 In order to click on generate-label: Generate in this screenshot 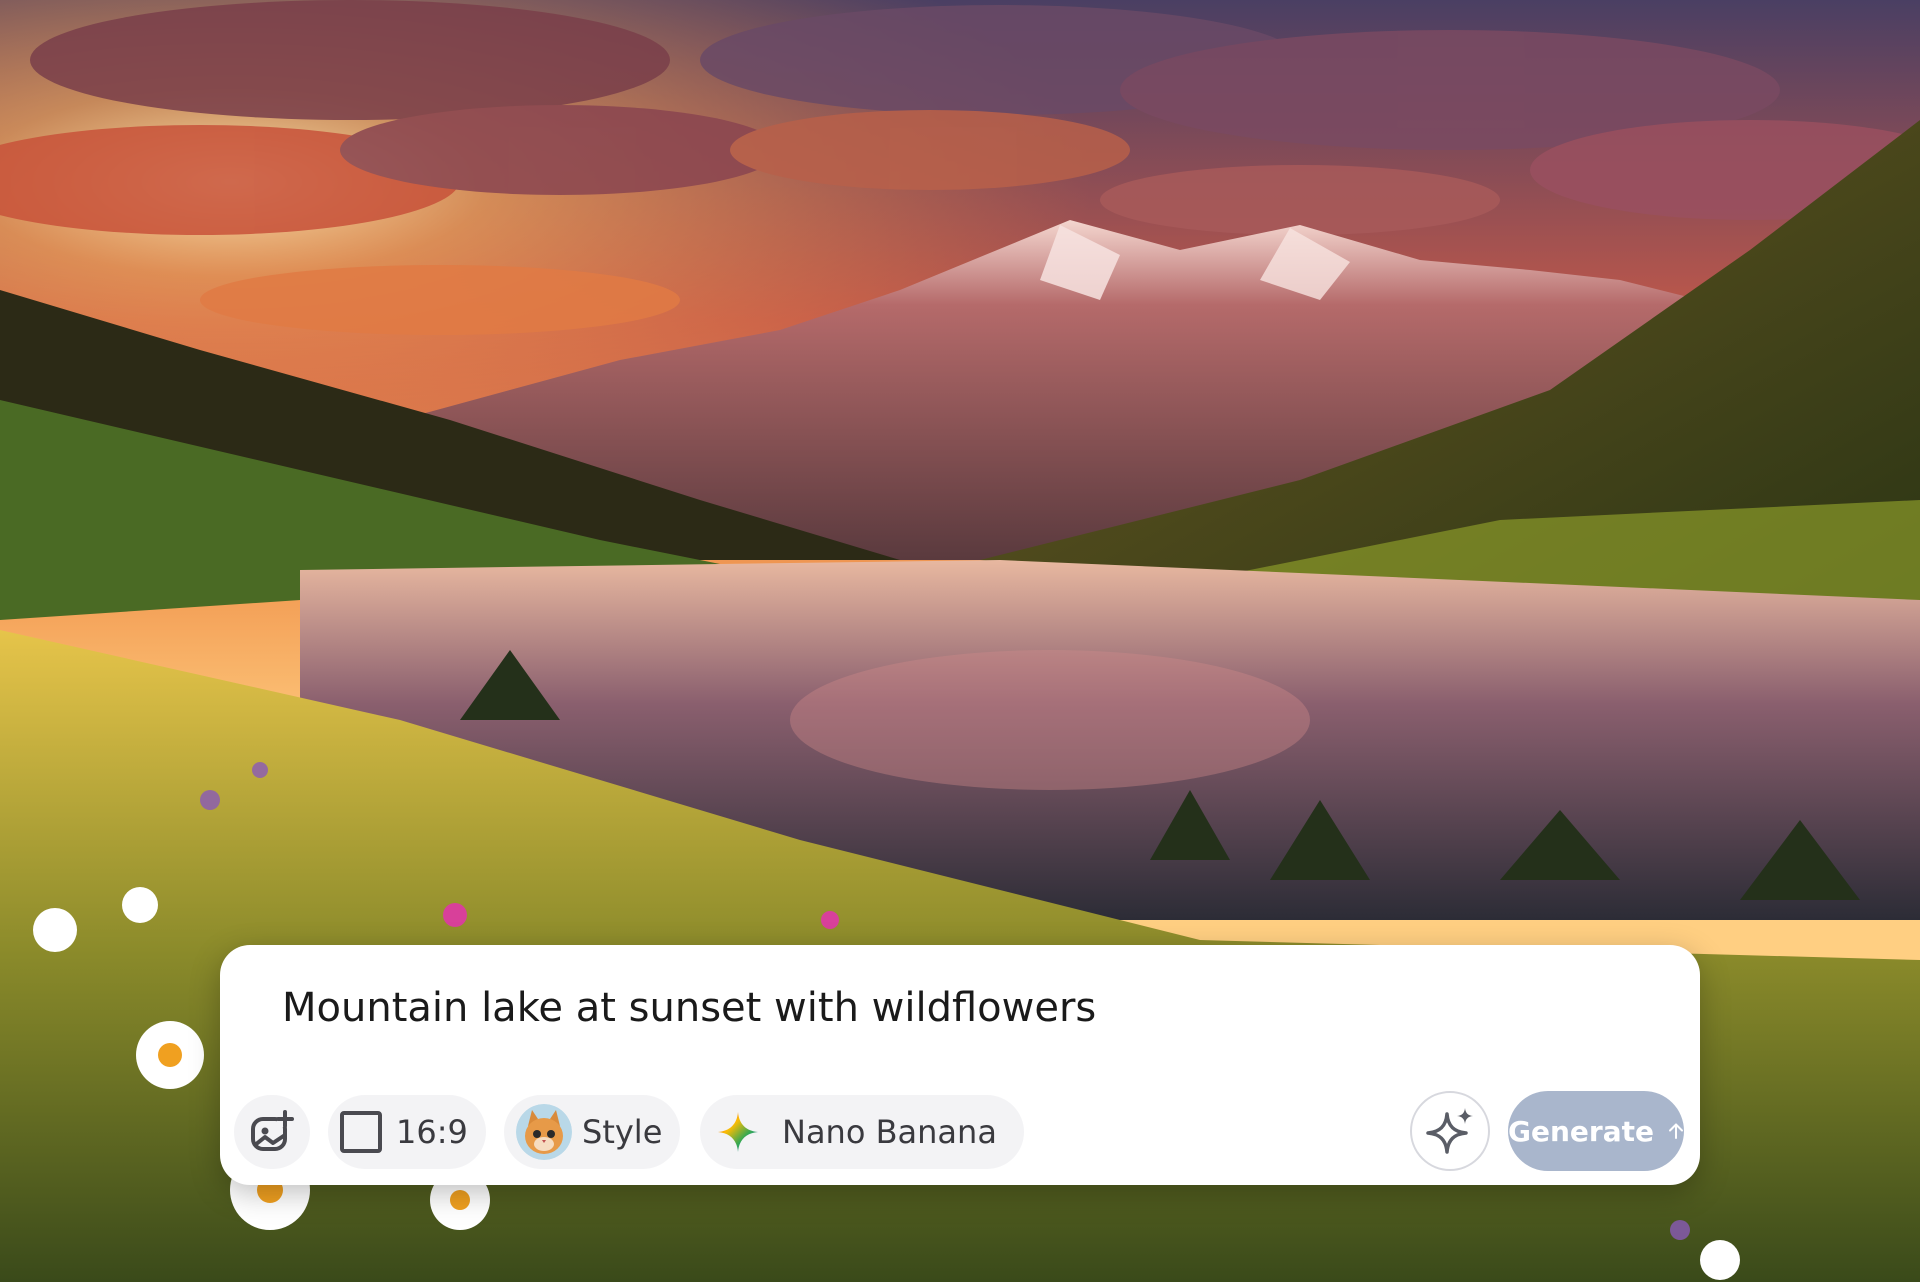, I will do `click(1581, 1131)`.